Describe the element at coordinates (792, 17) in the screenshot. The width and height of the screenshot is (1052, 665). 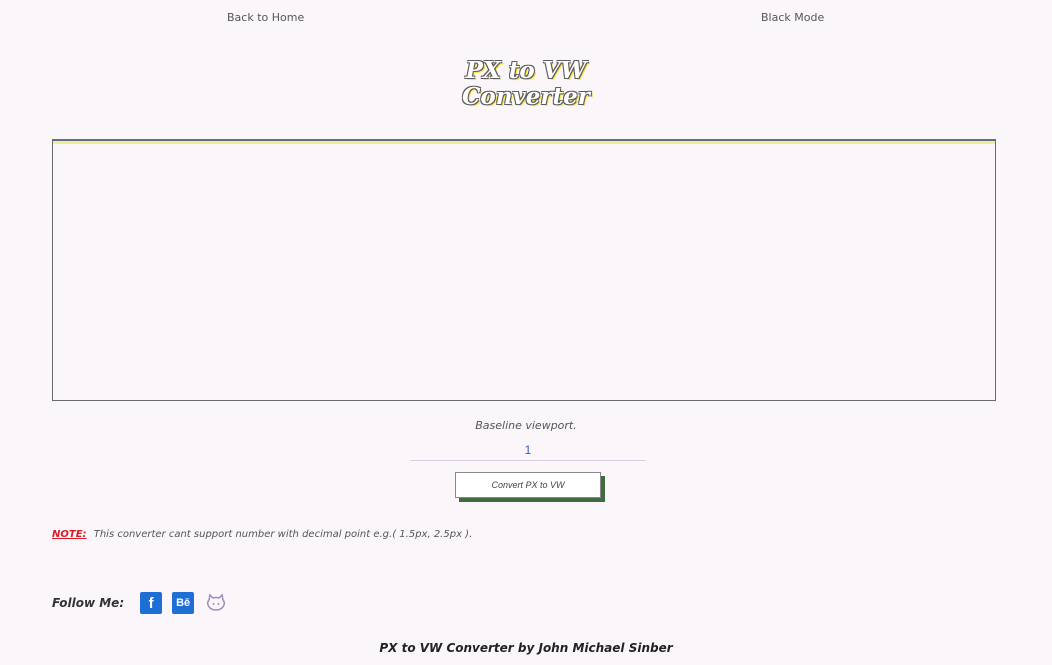
I see `black-mode-toggle: Black Mode` at that location.